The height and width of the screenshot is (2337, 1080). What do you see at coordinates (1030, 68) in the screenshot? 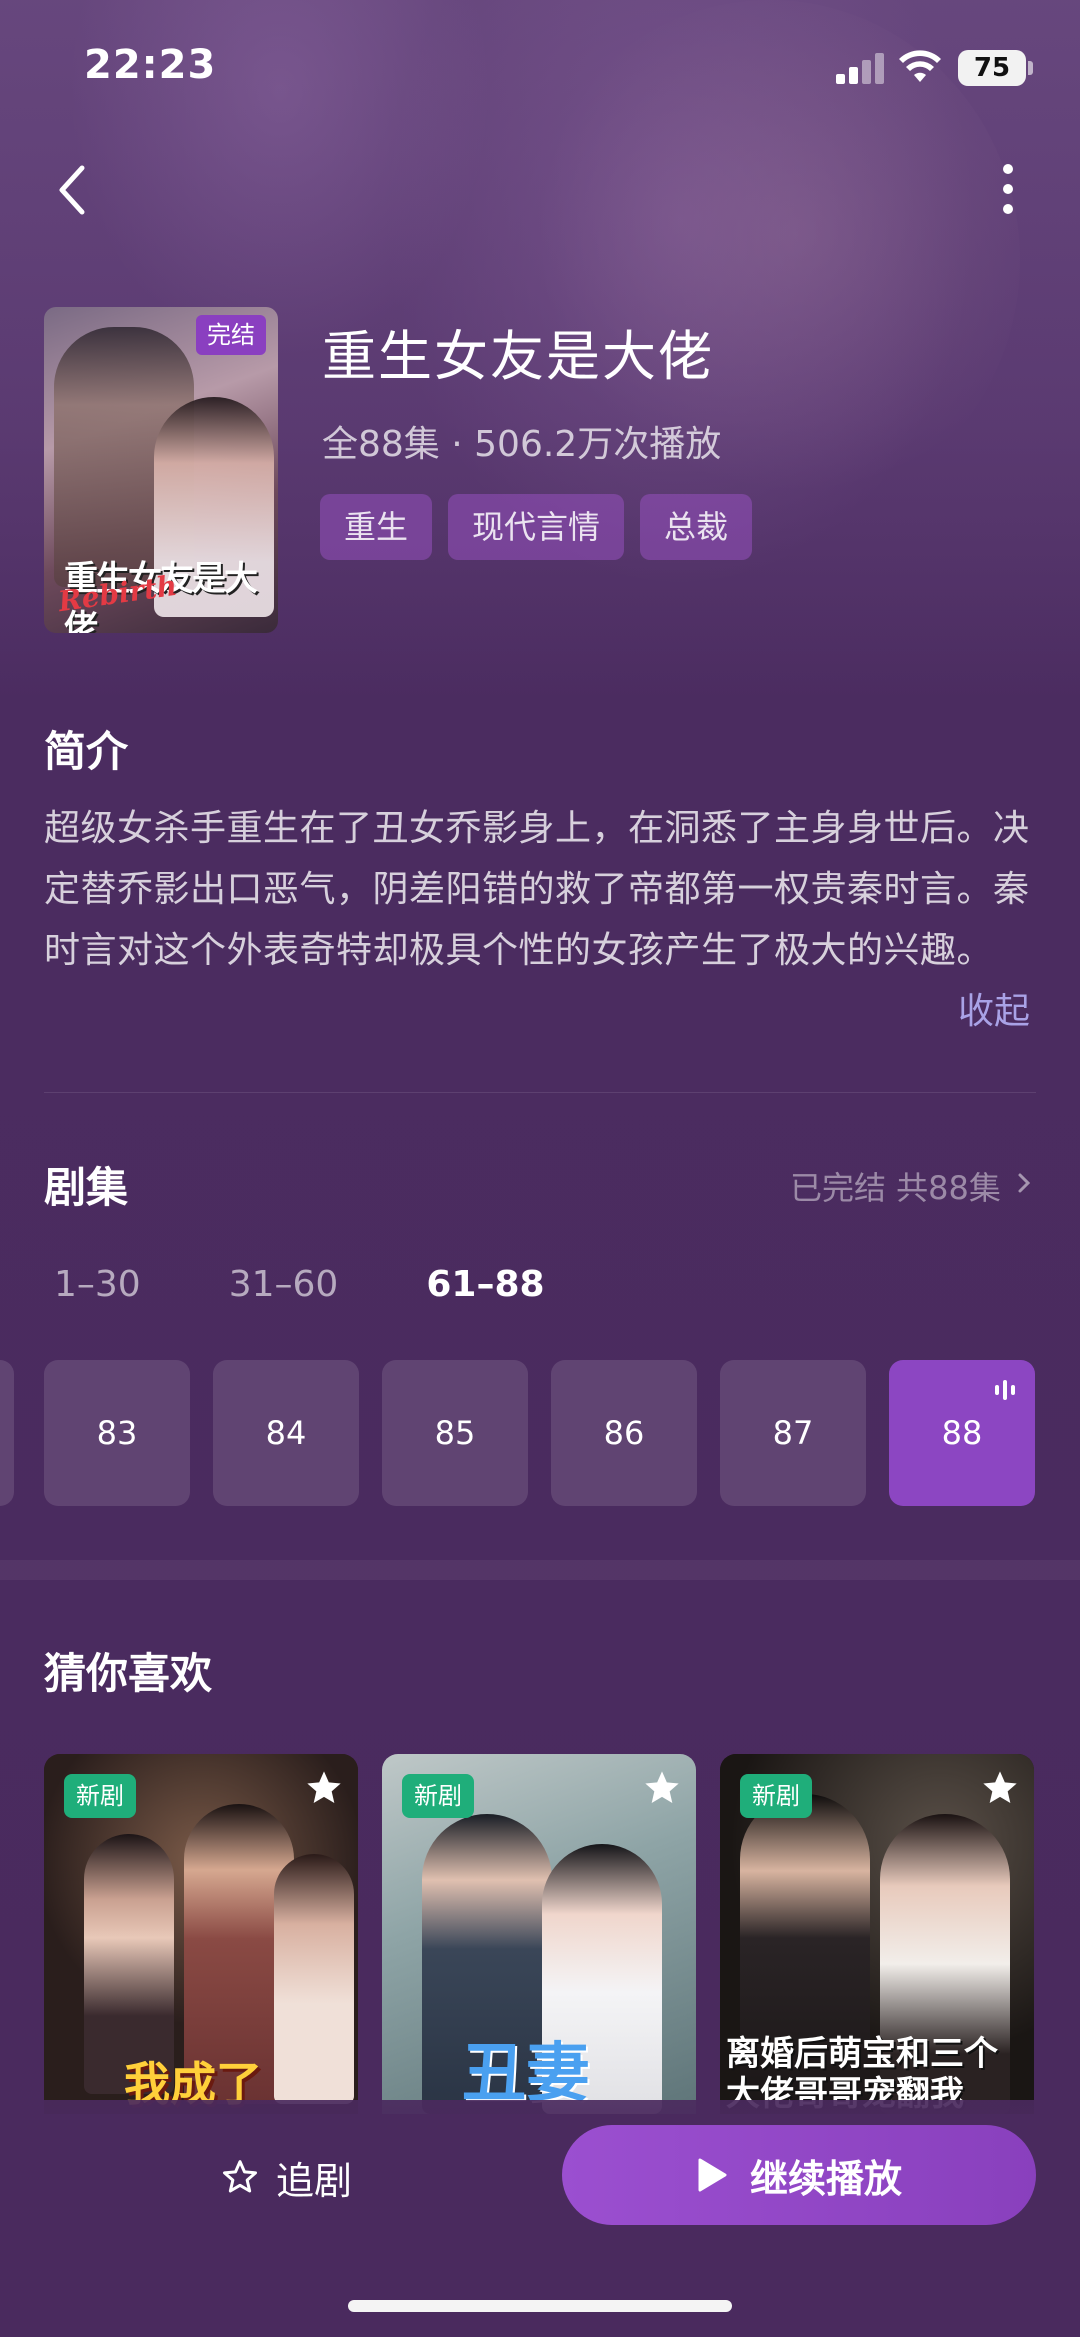
I see `battery-cap` at bounding box center [1030, 68].